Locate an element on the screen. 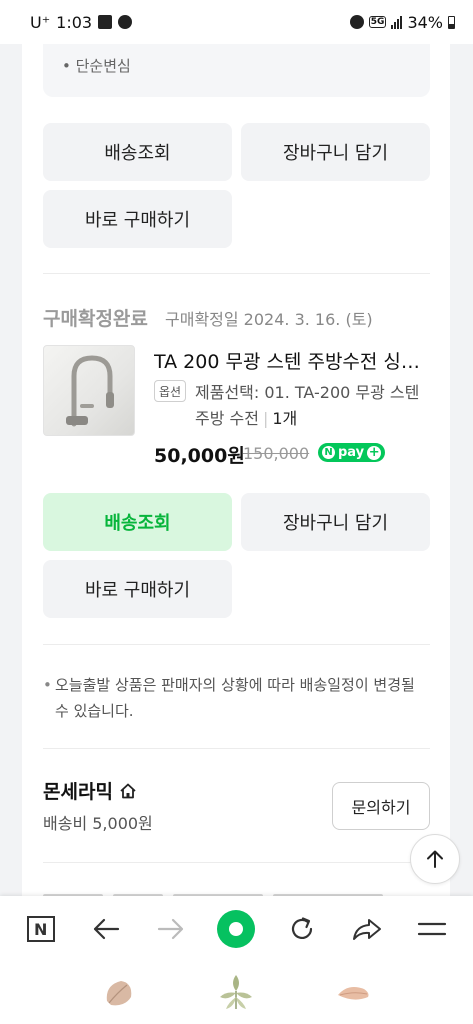 The height and width of the screenshot is (1024, 473). signal-icon is located at coordinates (397, 22).